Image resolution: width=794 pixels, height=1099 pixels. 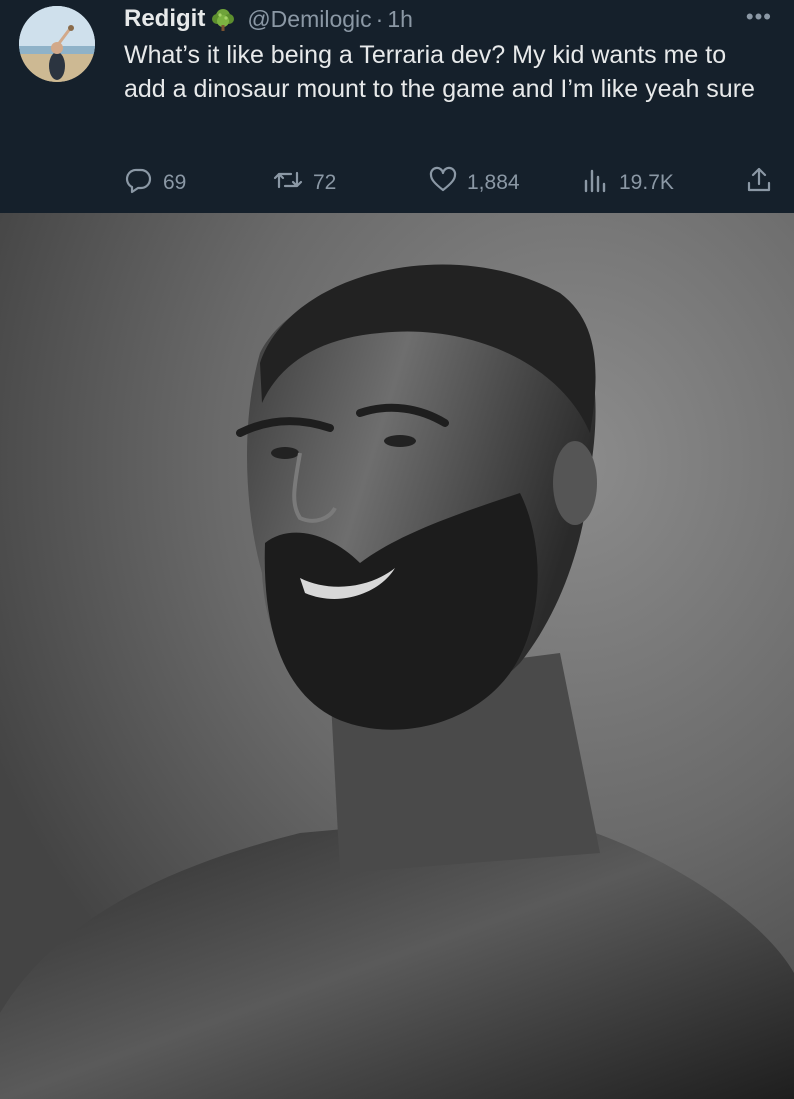 I want to click on like-count: 1,884, so click(x=493, y=182).